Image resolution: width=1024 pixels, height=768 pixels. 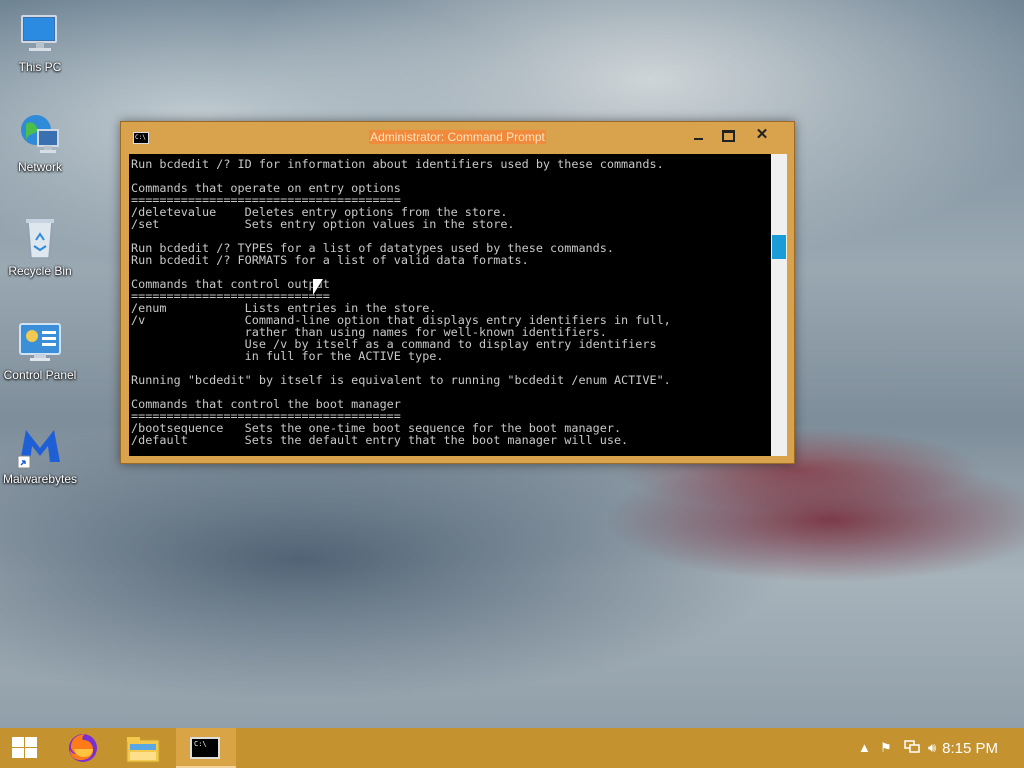 I want to click on desktop-icon-control-panel: Control Panel, so click(x=40, y=350).